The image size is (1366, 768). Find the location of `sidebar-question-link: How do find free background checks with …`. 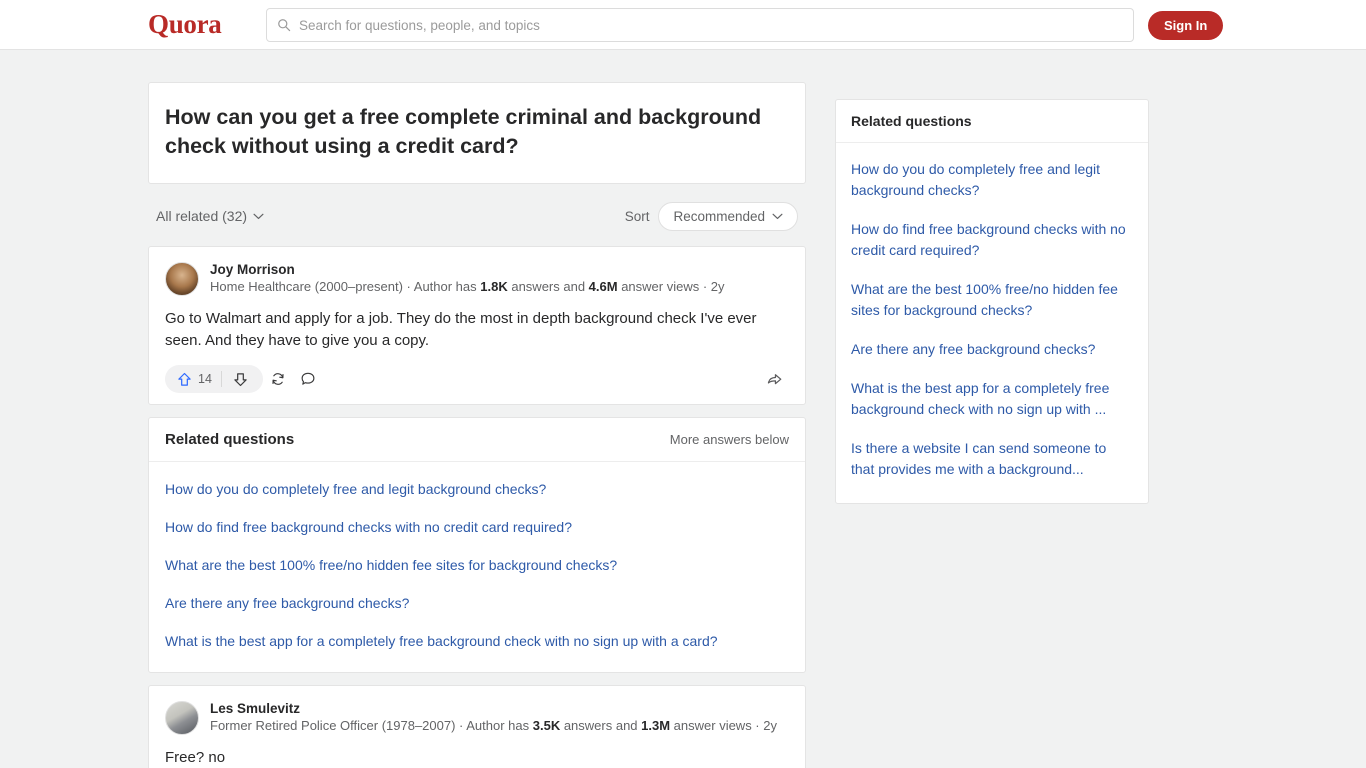

sidebar-question-link: How do find free background checks with … is located at coordinates (992, 240).